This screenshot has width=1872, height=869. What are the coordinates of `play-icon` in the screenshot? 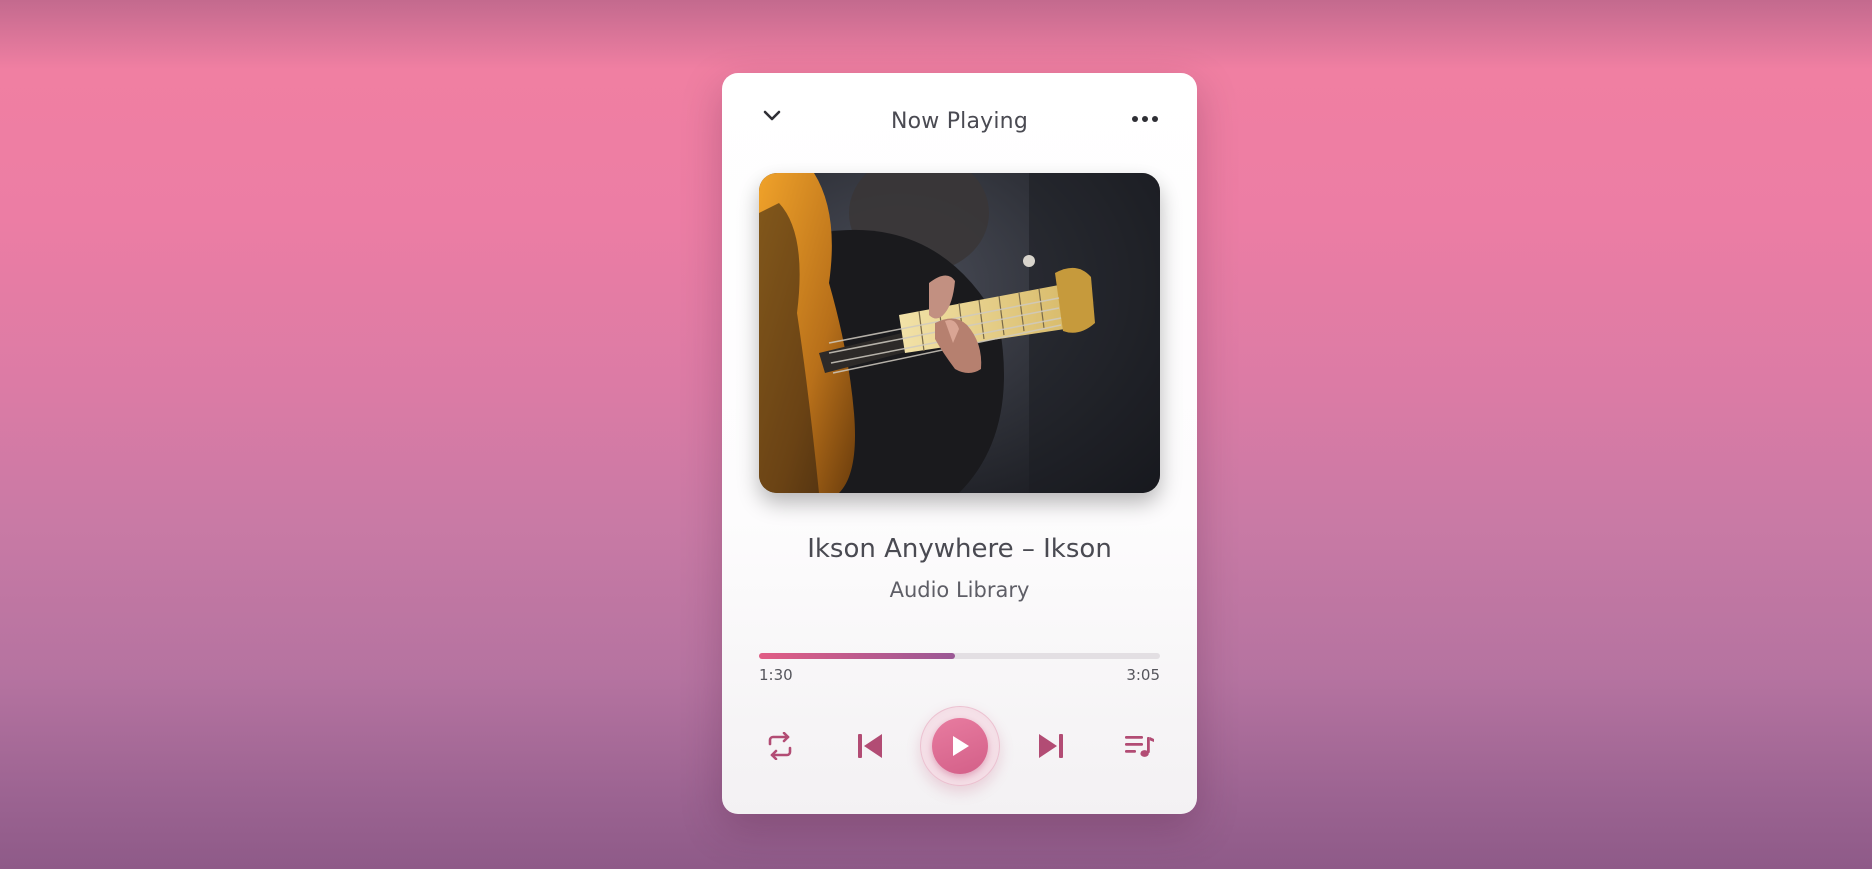 It's located at (961, 746).